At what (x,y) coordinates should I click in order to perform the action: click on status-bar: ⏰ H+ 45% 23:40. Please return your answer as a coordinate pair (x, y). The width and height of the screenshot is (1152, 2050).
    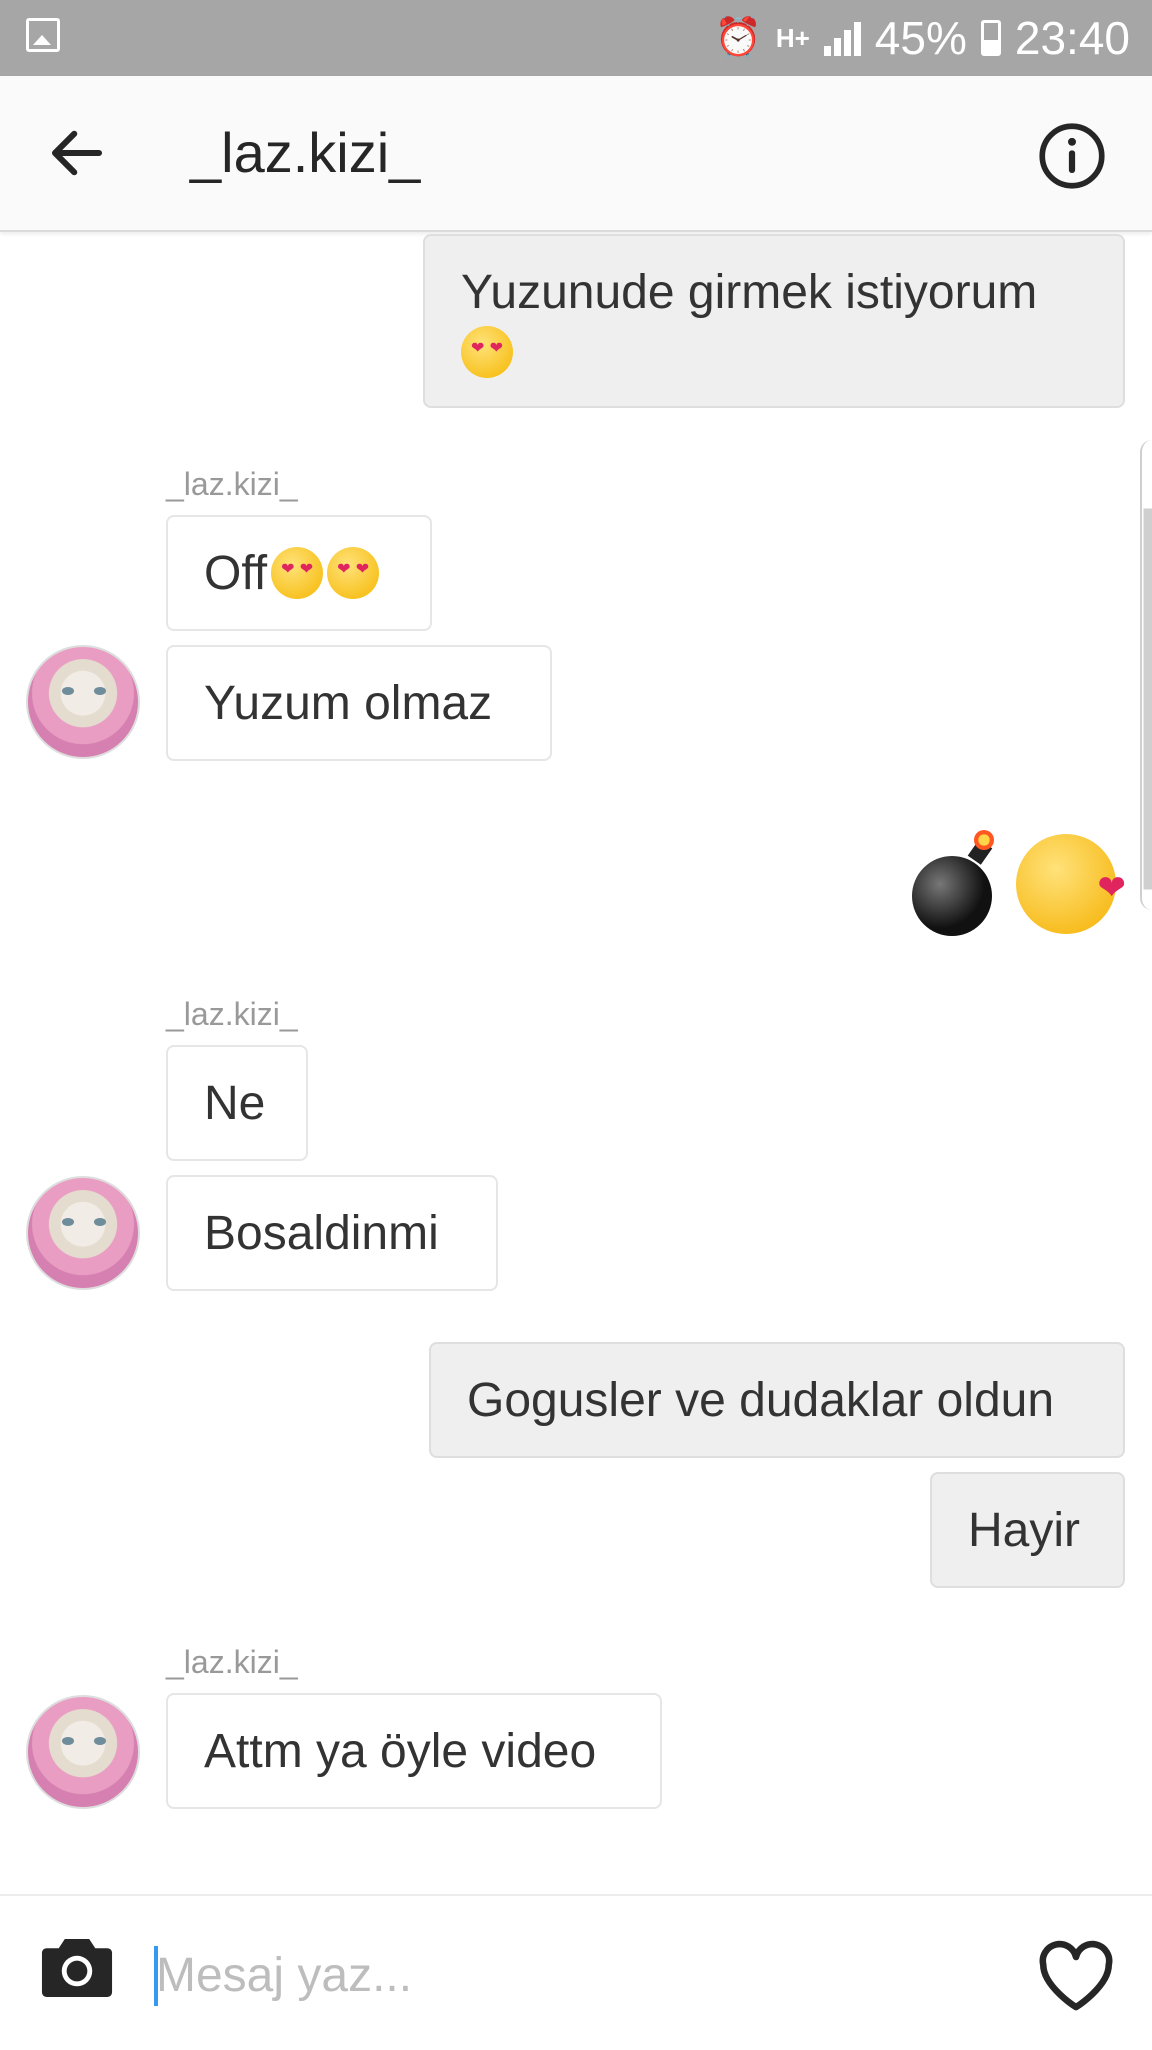
    Looking at the image, I should click on (576, 38).